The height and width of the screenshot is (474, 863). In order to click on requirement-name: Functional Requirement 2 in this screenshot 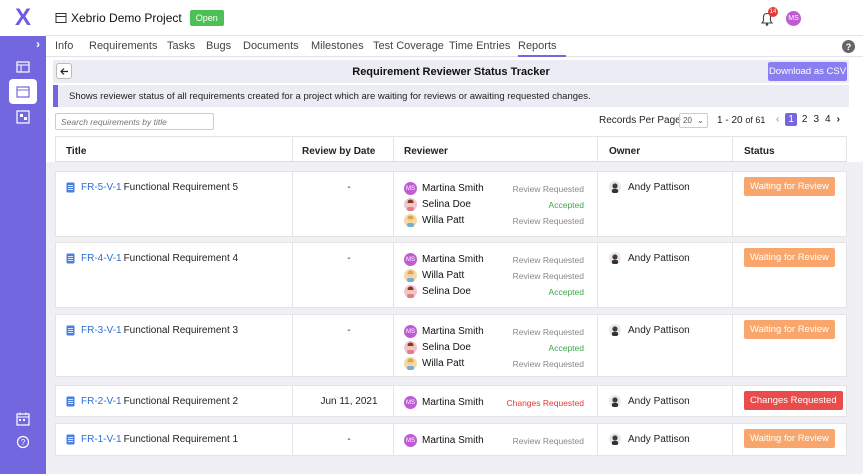, I will do `click(181, 401)`.